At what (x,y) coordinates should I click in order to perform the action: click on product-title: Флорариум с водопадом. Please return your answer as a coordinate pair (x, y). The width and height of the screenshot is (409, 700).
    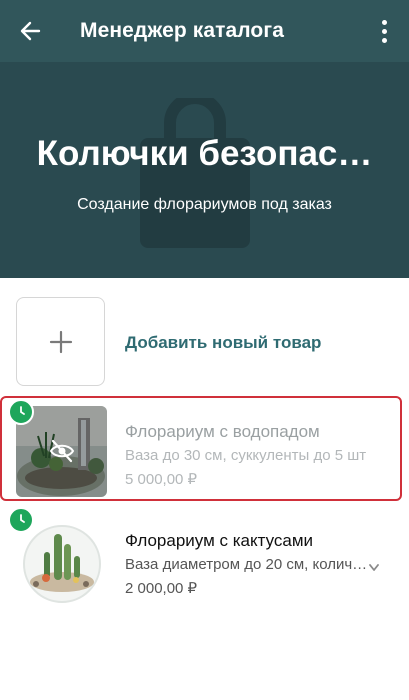
    Looking at the image, I should click on (222, 431).